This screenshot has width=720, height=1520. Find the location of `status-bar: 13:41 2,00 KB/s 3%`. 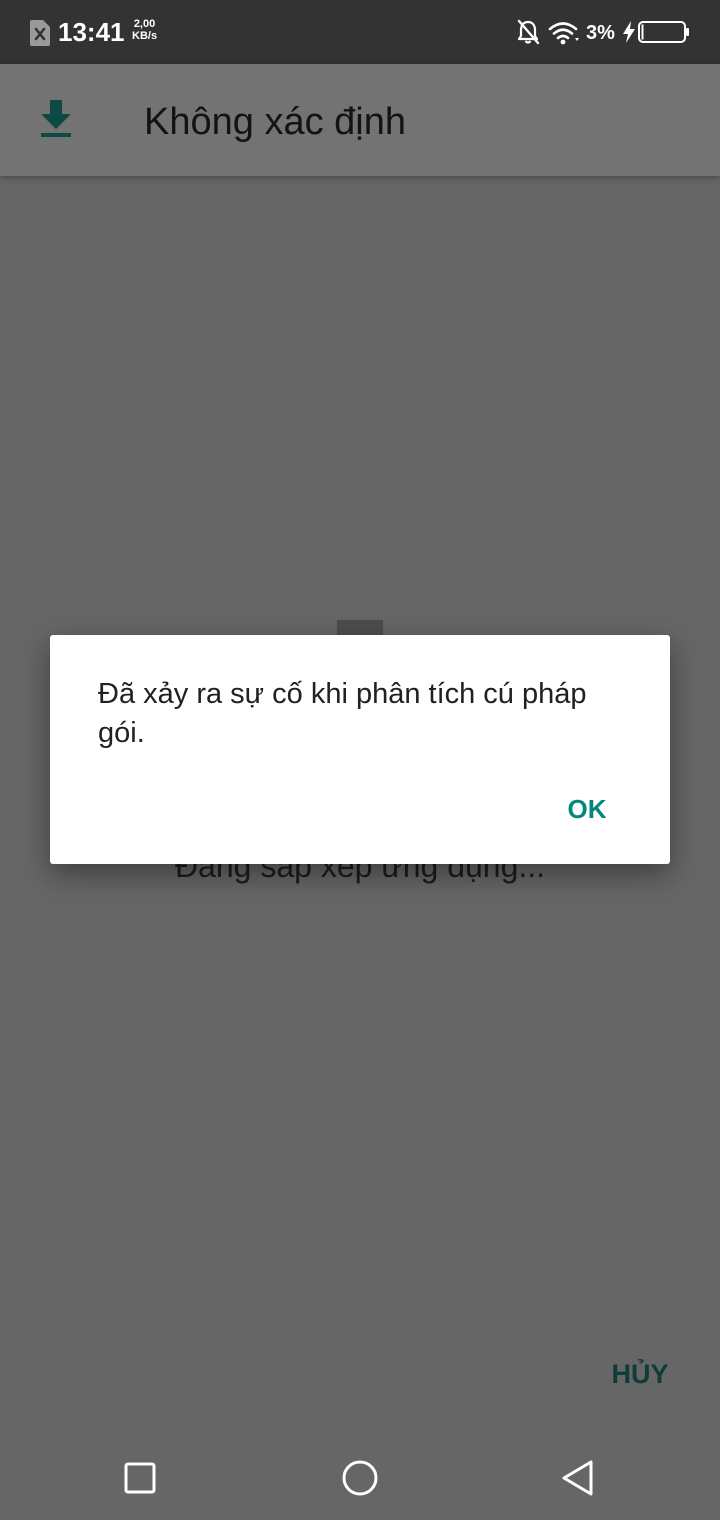

status-bar: 13:41 2,00 KB/s 3% is located at coordinates (360, 32).